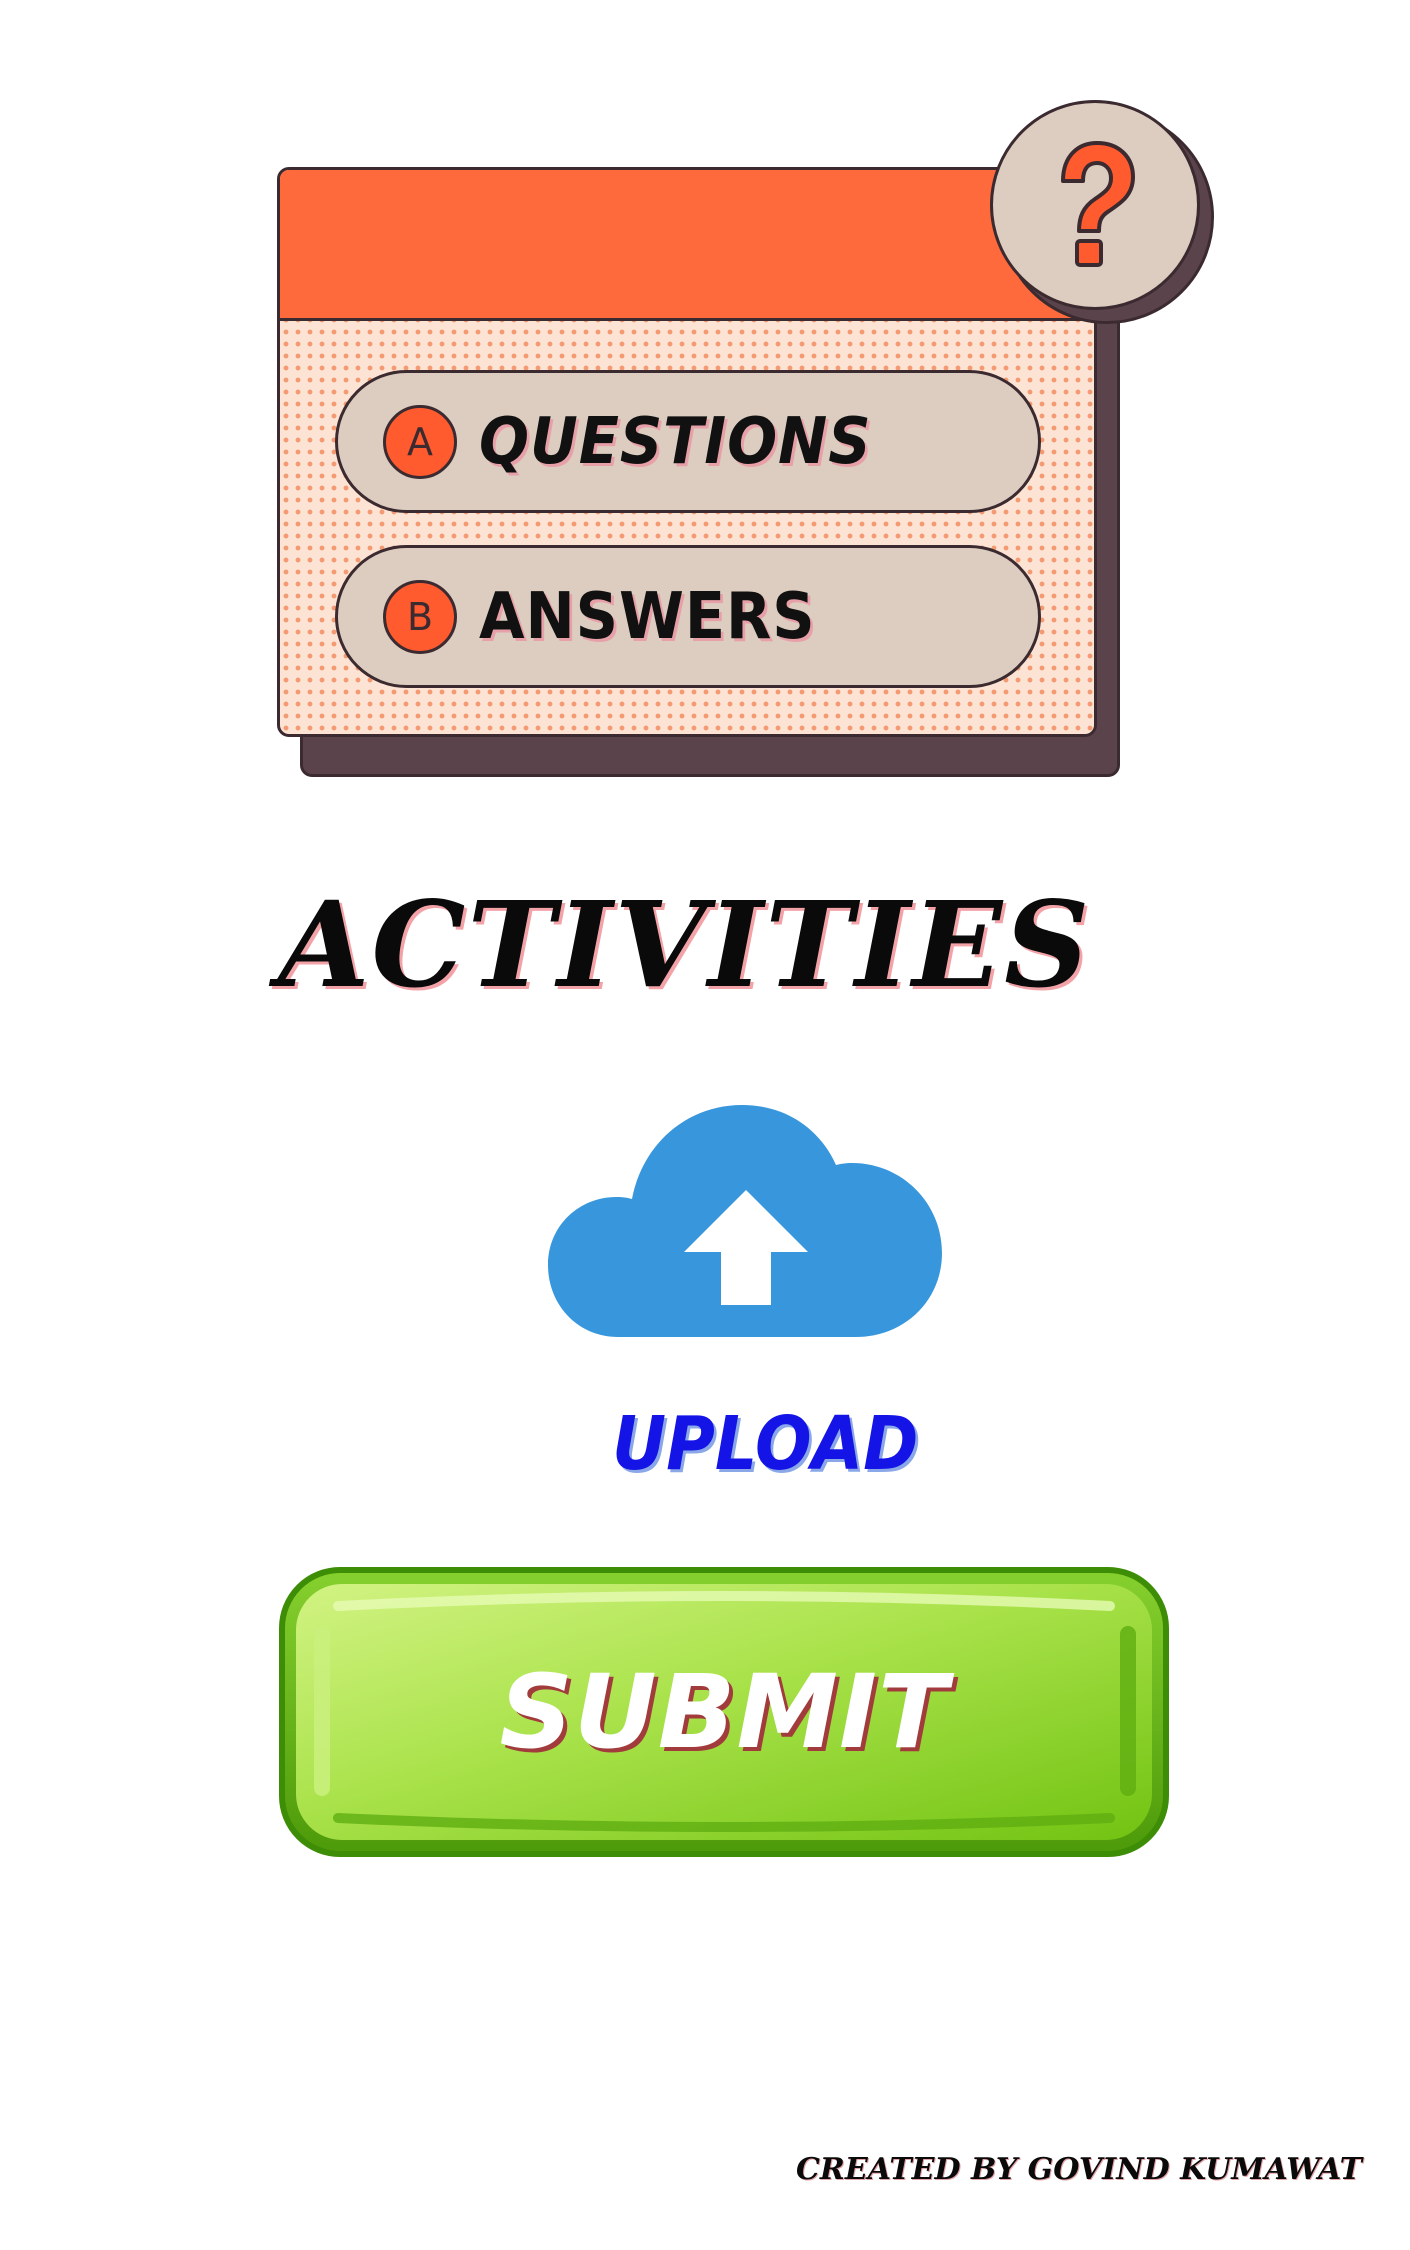 This screenshot has width=1410, height=2250. I want to click on quiz-card-body: A QUESTIONS B ANSWERS, so click(687, 452).